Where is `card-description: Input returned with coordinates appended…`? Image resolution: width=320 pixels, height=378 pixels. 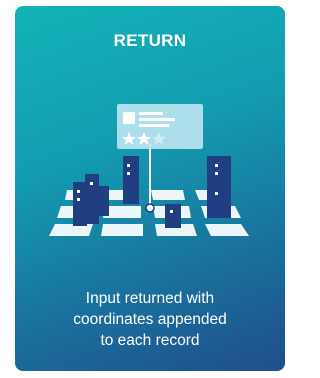
card-description: Input returned with coordinates appended… is located at coordinates (150, 319).